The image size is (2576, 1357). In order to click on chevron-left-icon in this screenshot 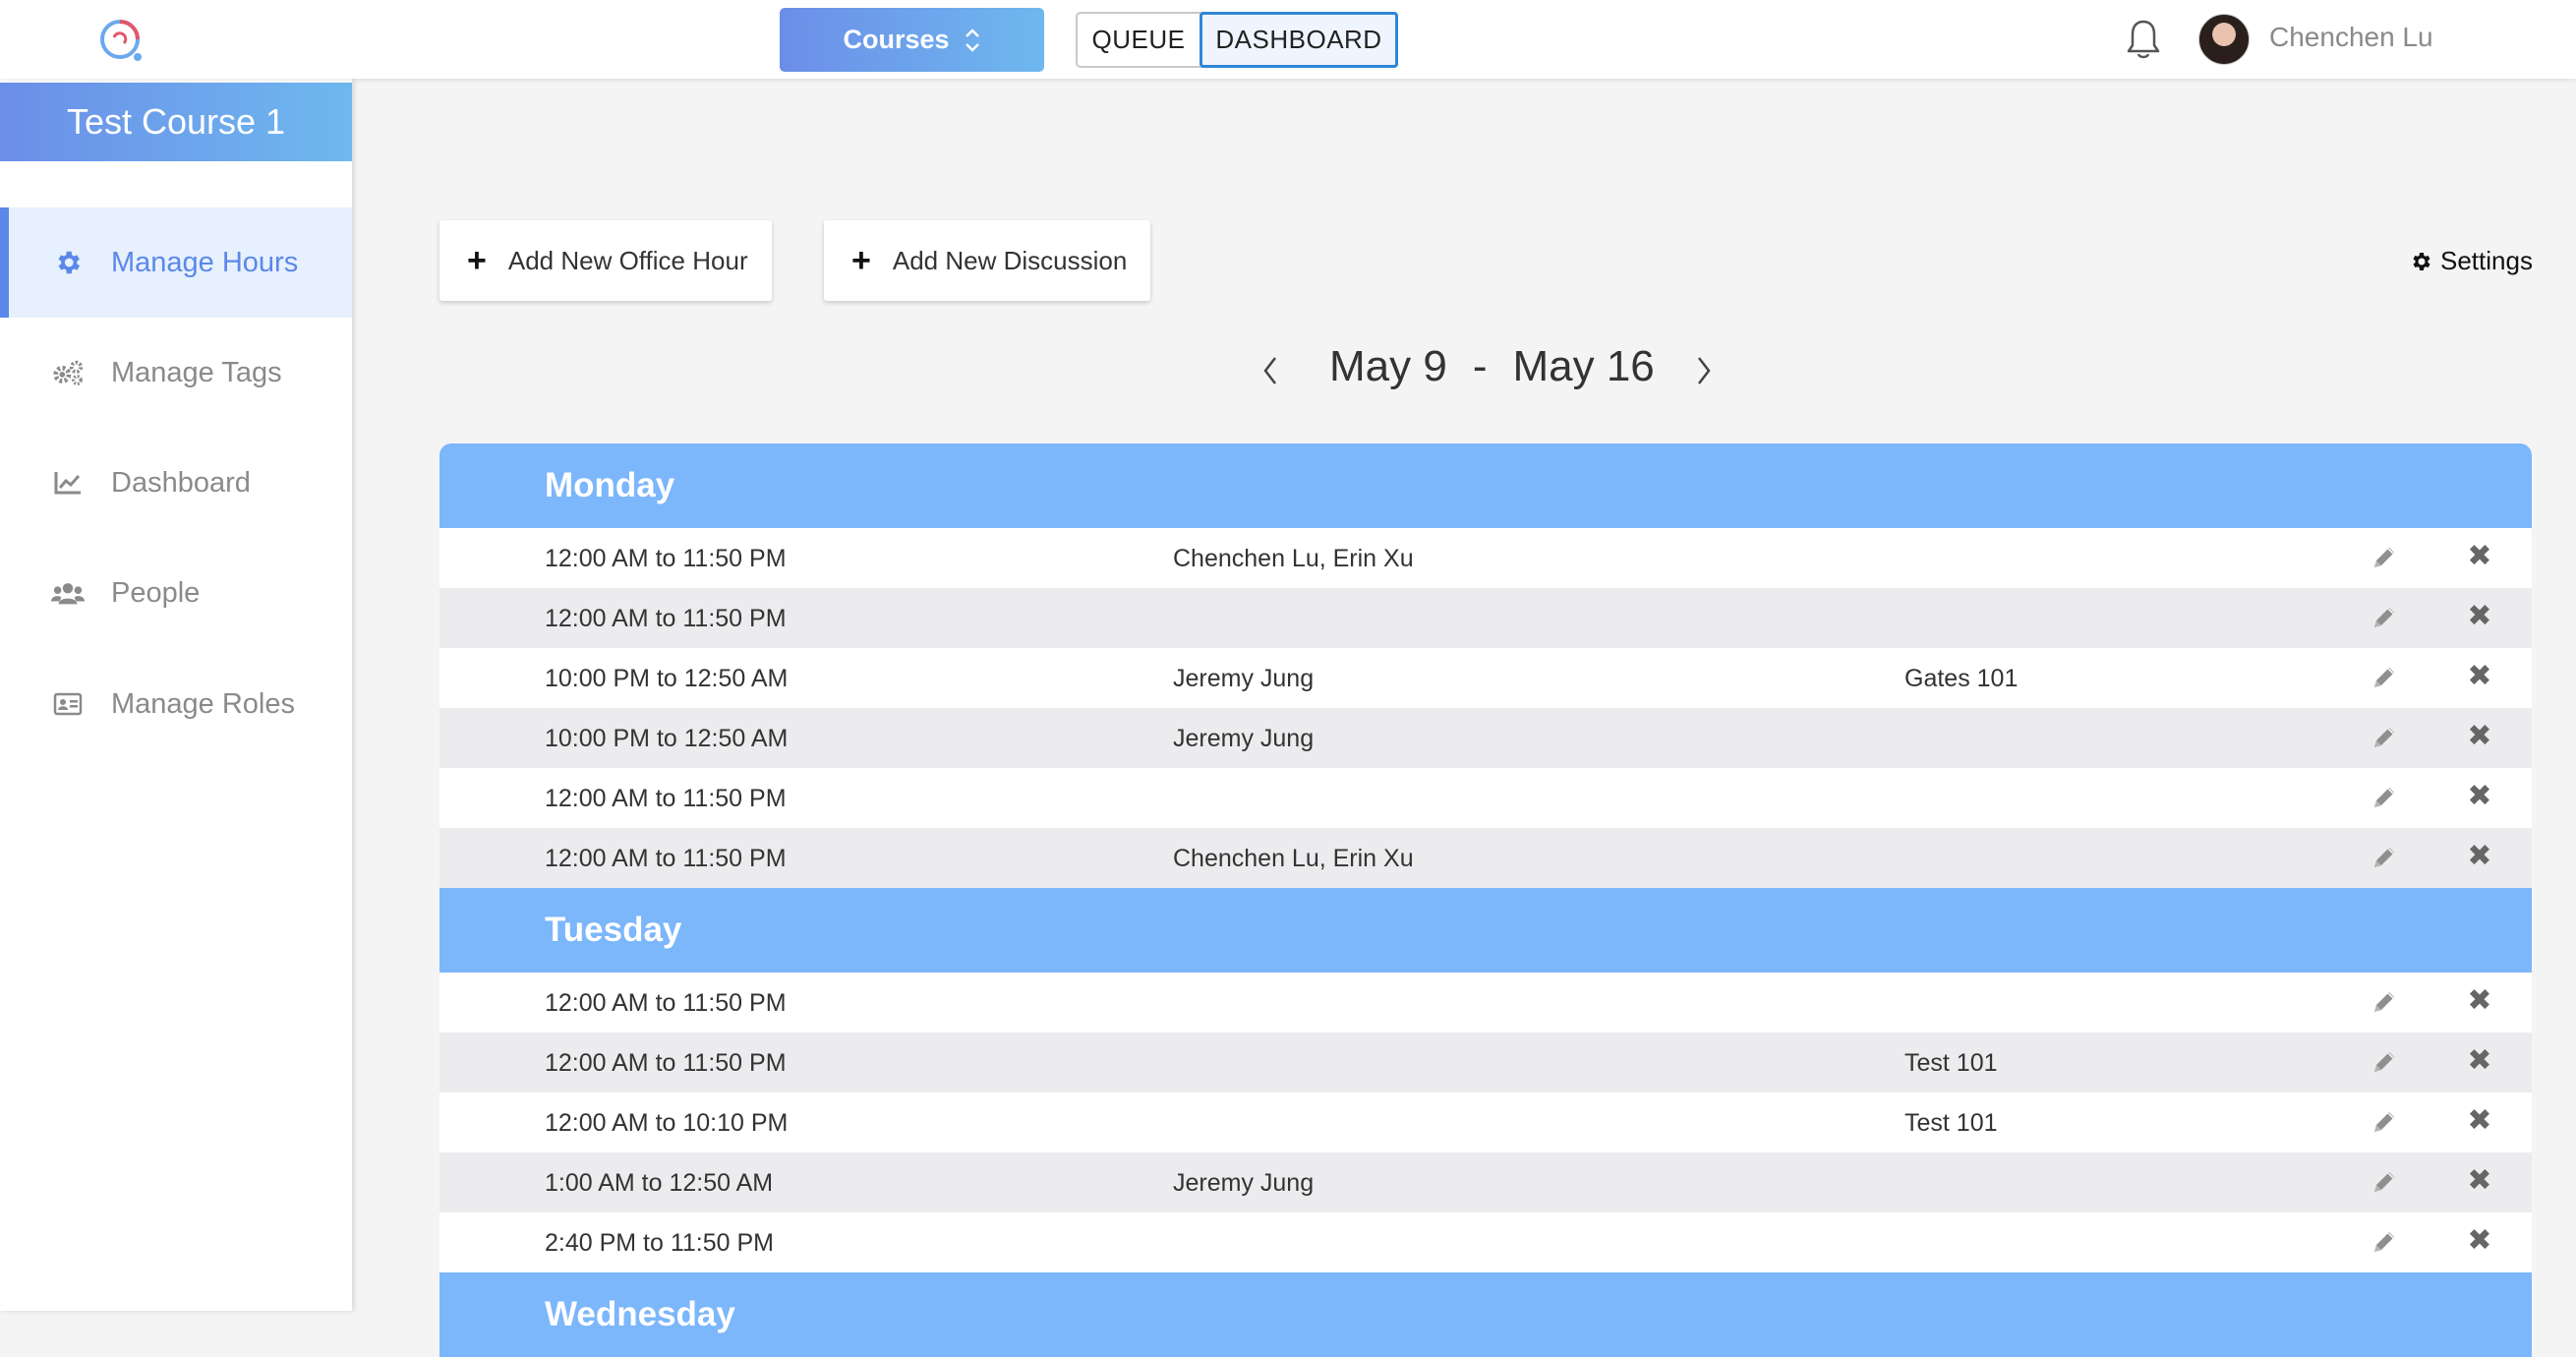, I will do `click(1270, 370)`.